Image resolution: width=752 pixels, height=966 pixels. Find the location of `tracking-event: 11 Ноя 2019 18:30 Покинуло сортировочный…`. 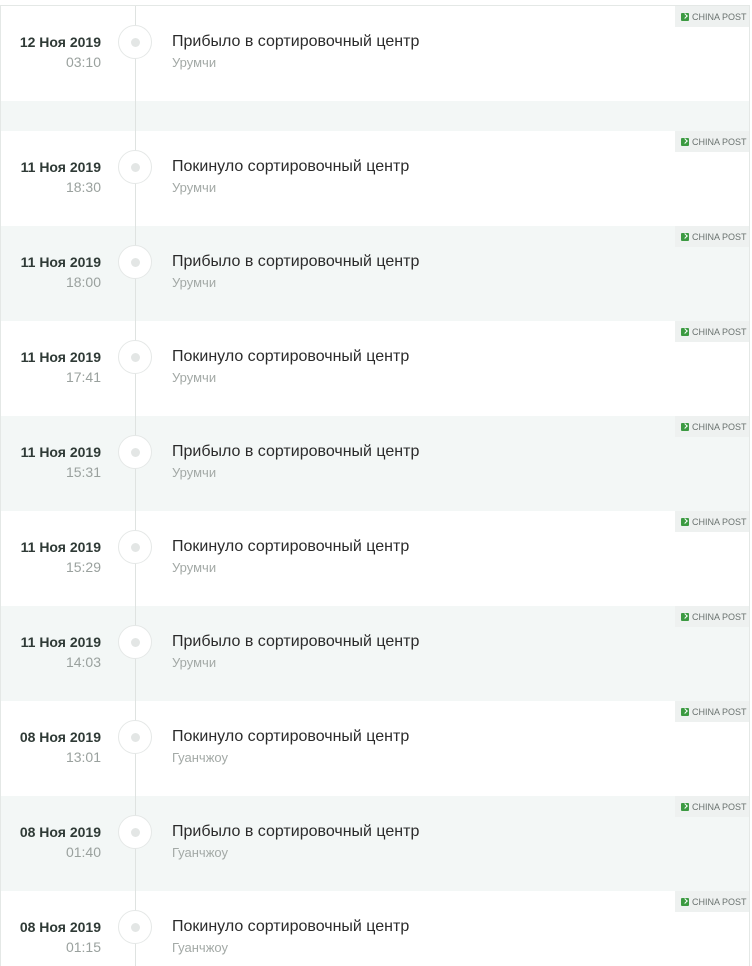

tracking-event: 11 Ноя 2019 18:30 Покинуло сортировочный… is located at coordinates (375, 178).